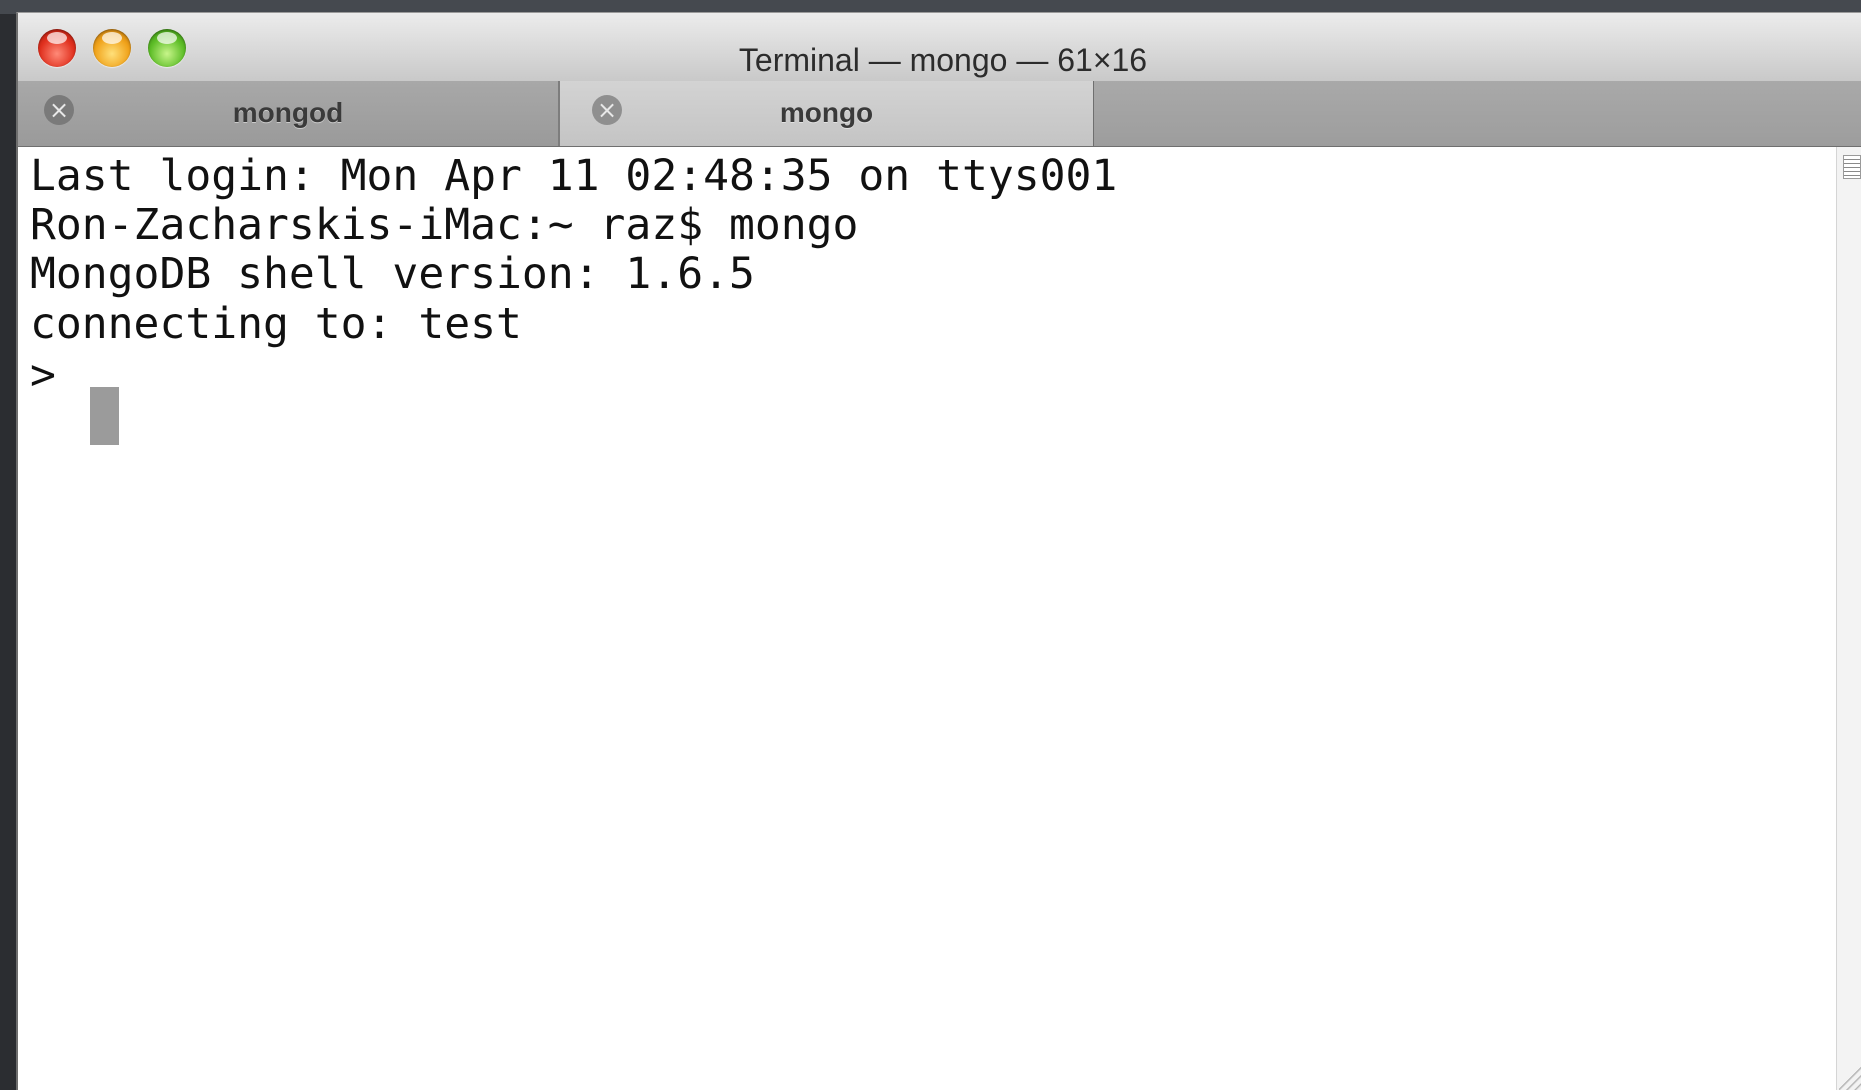 This screenshot has height=1090, width=1861. I want to click on resize-grip-icon, so click(1850, 1078).